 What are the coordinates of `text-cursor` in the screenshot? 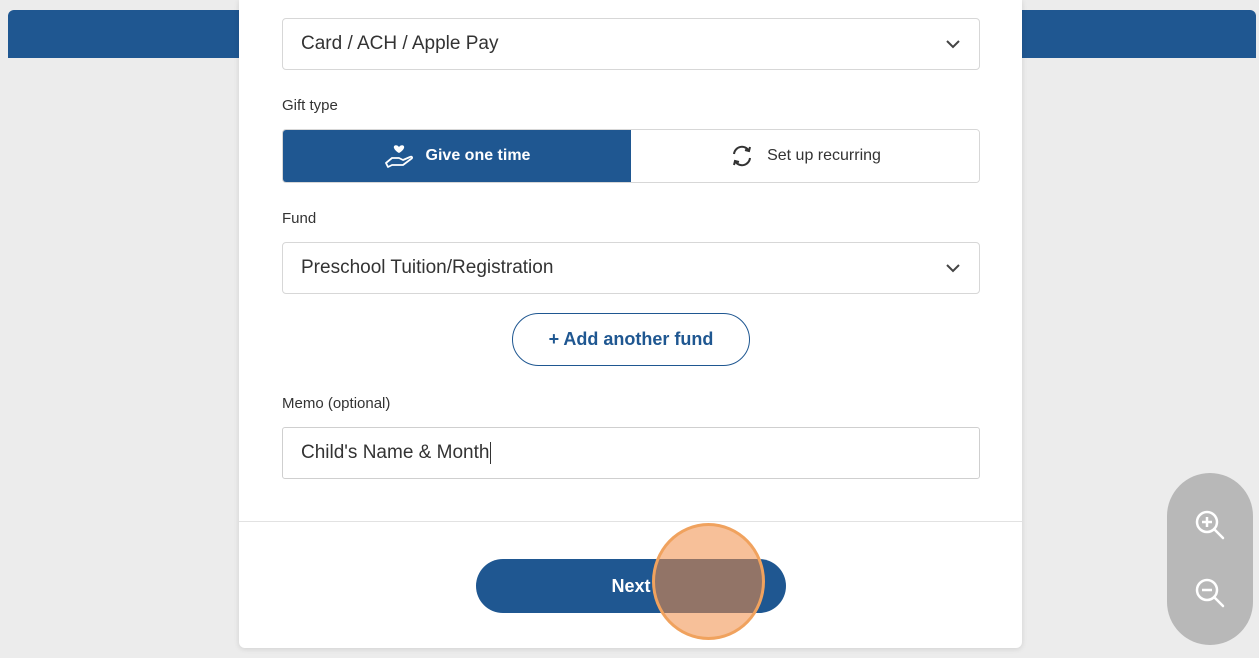 It's located at (491, 453).